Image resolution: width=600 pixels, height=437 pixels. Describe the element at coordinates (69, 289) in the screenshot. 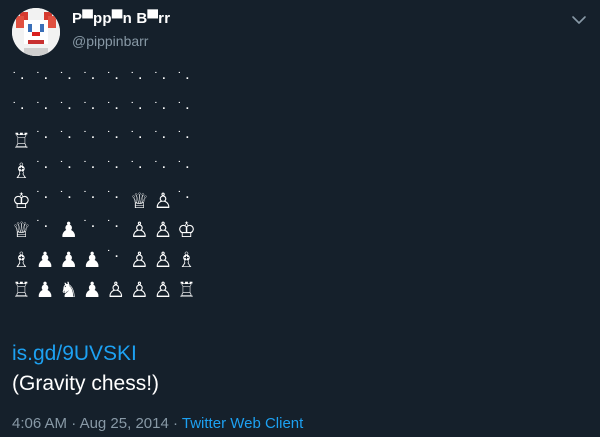

I see `chess-piece-icon: ♞` at that location.